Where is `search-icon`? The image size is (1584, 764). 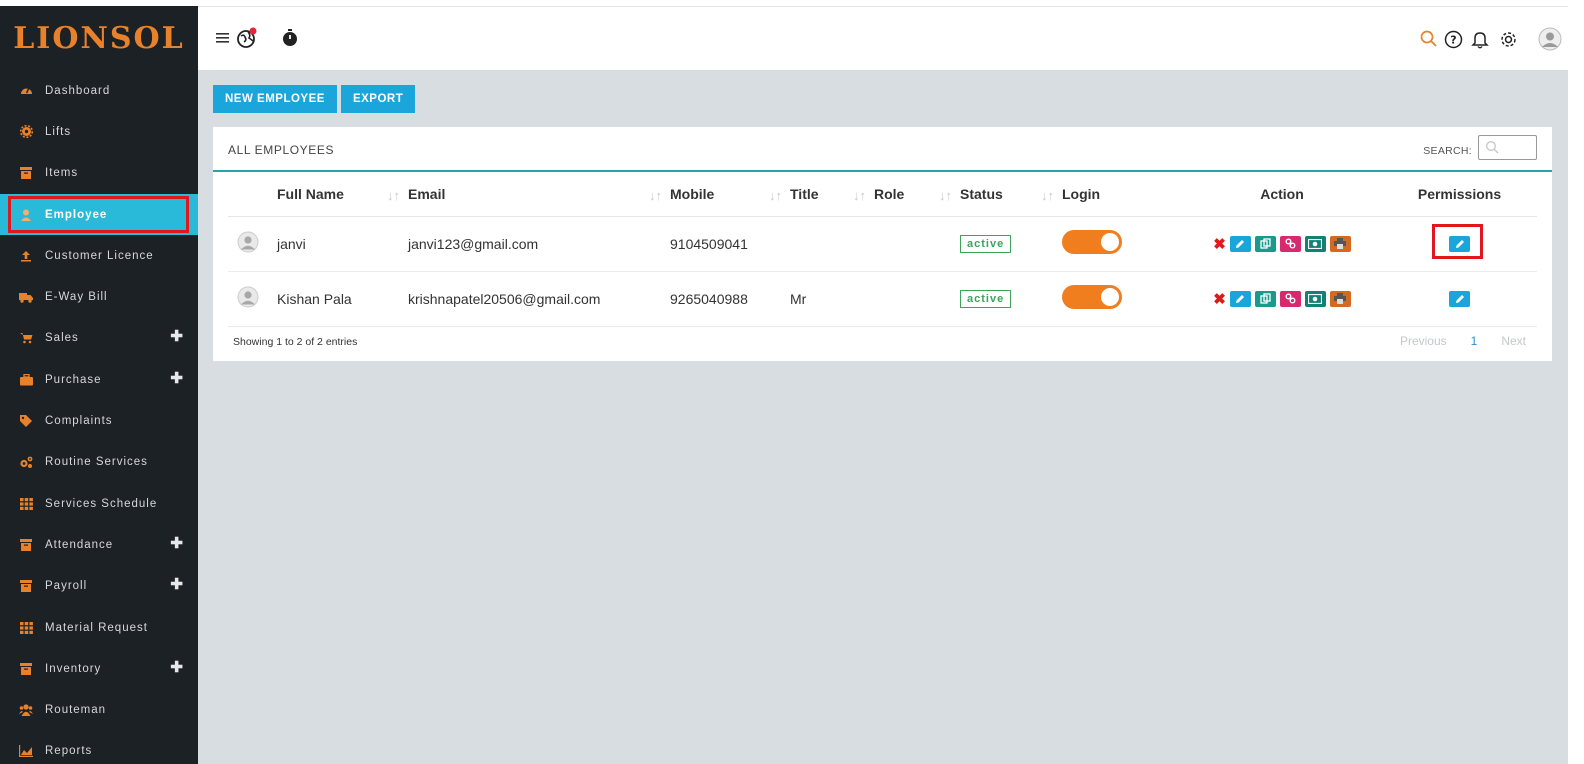
search-icon is located at coordinates (1429, 39).